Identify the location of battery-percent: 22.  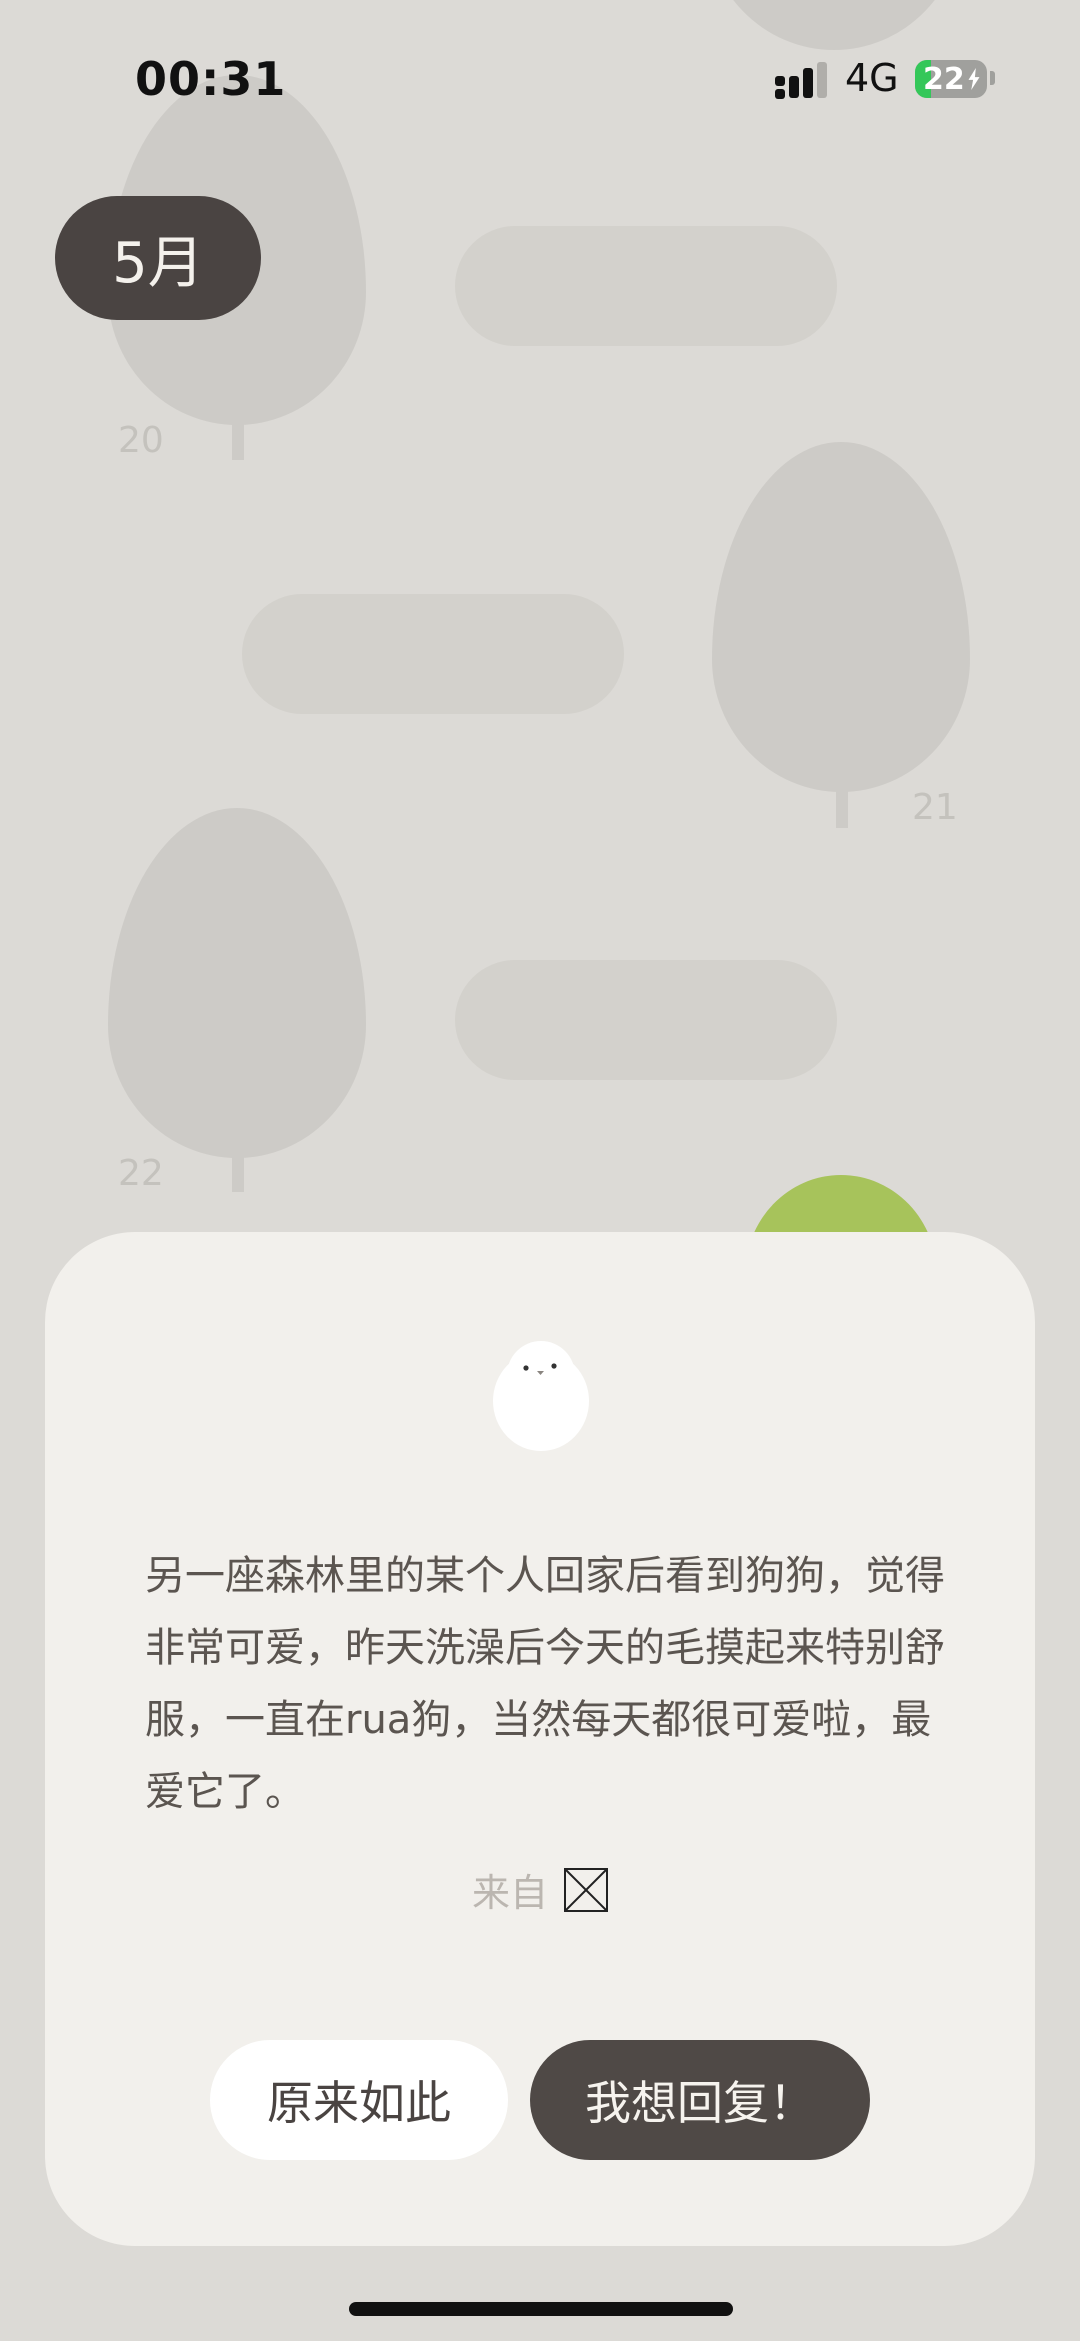
(944, 79).